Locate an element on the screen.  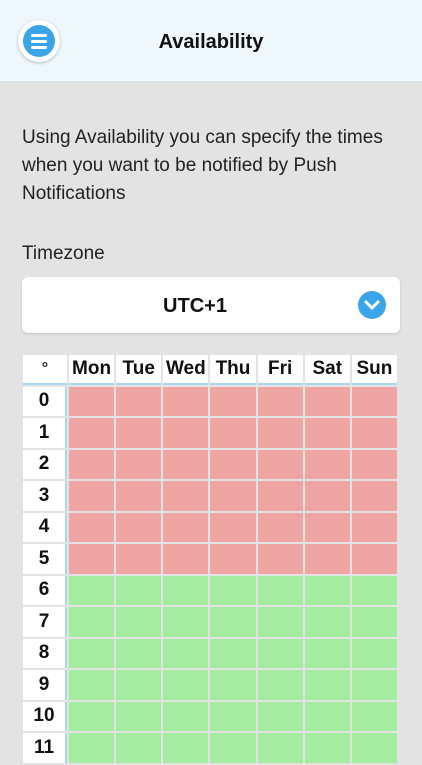
day-header-fri: Fri is located at coordinates (280, 370).